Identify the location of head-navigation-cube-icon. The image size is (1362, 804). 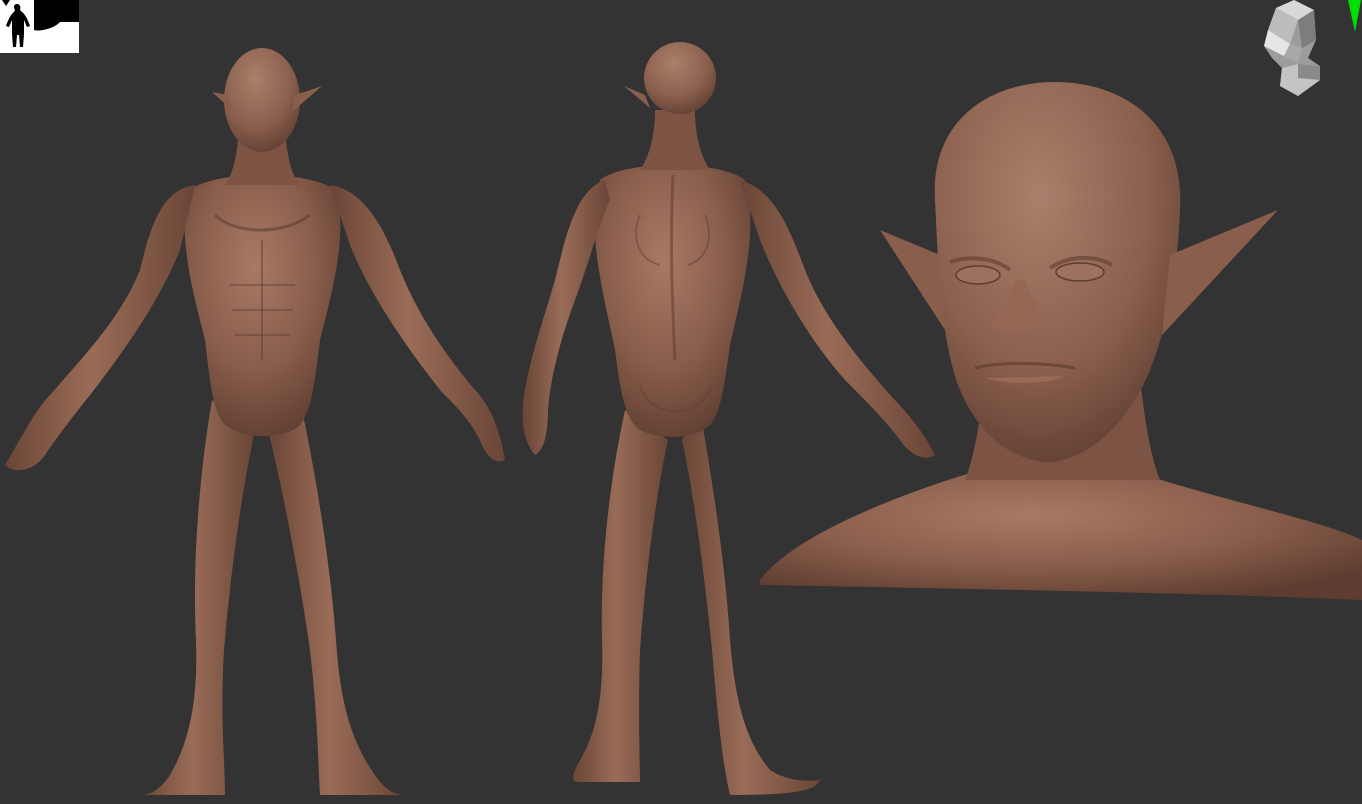
(1294, 49).